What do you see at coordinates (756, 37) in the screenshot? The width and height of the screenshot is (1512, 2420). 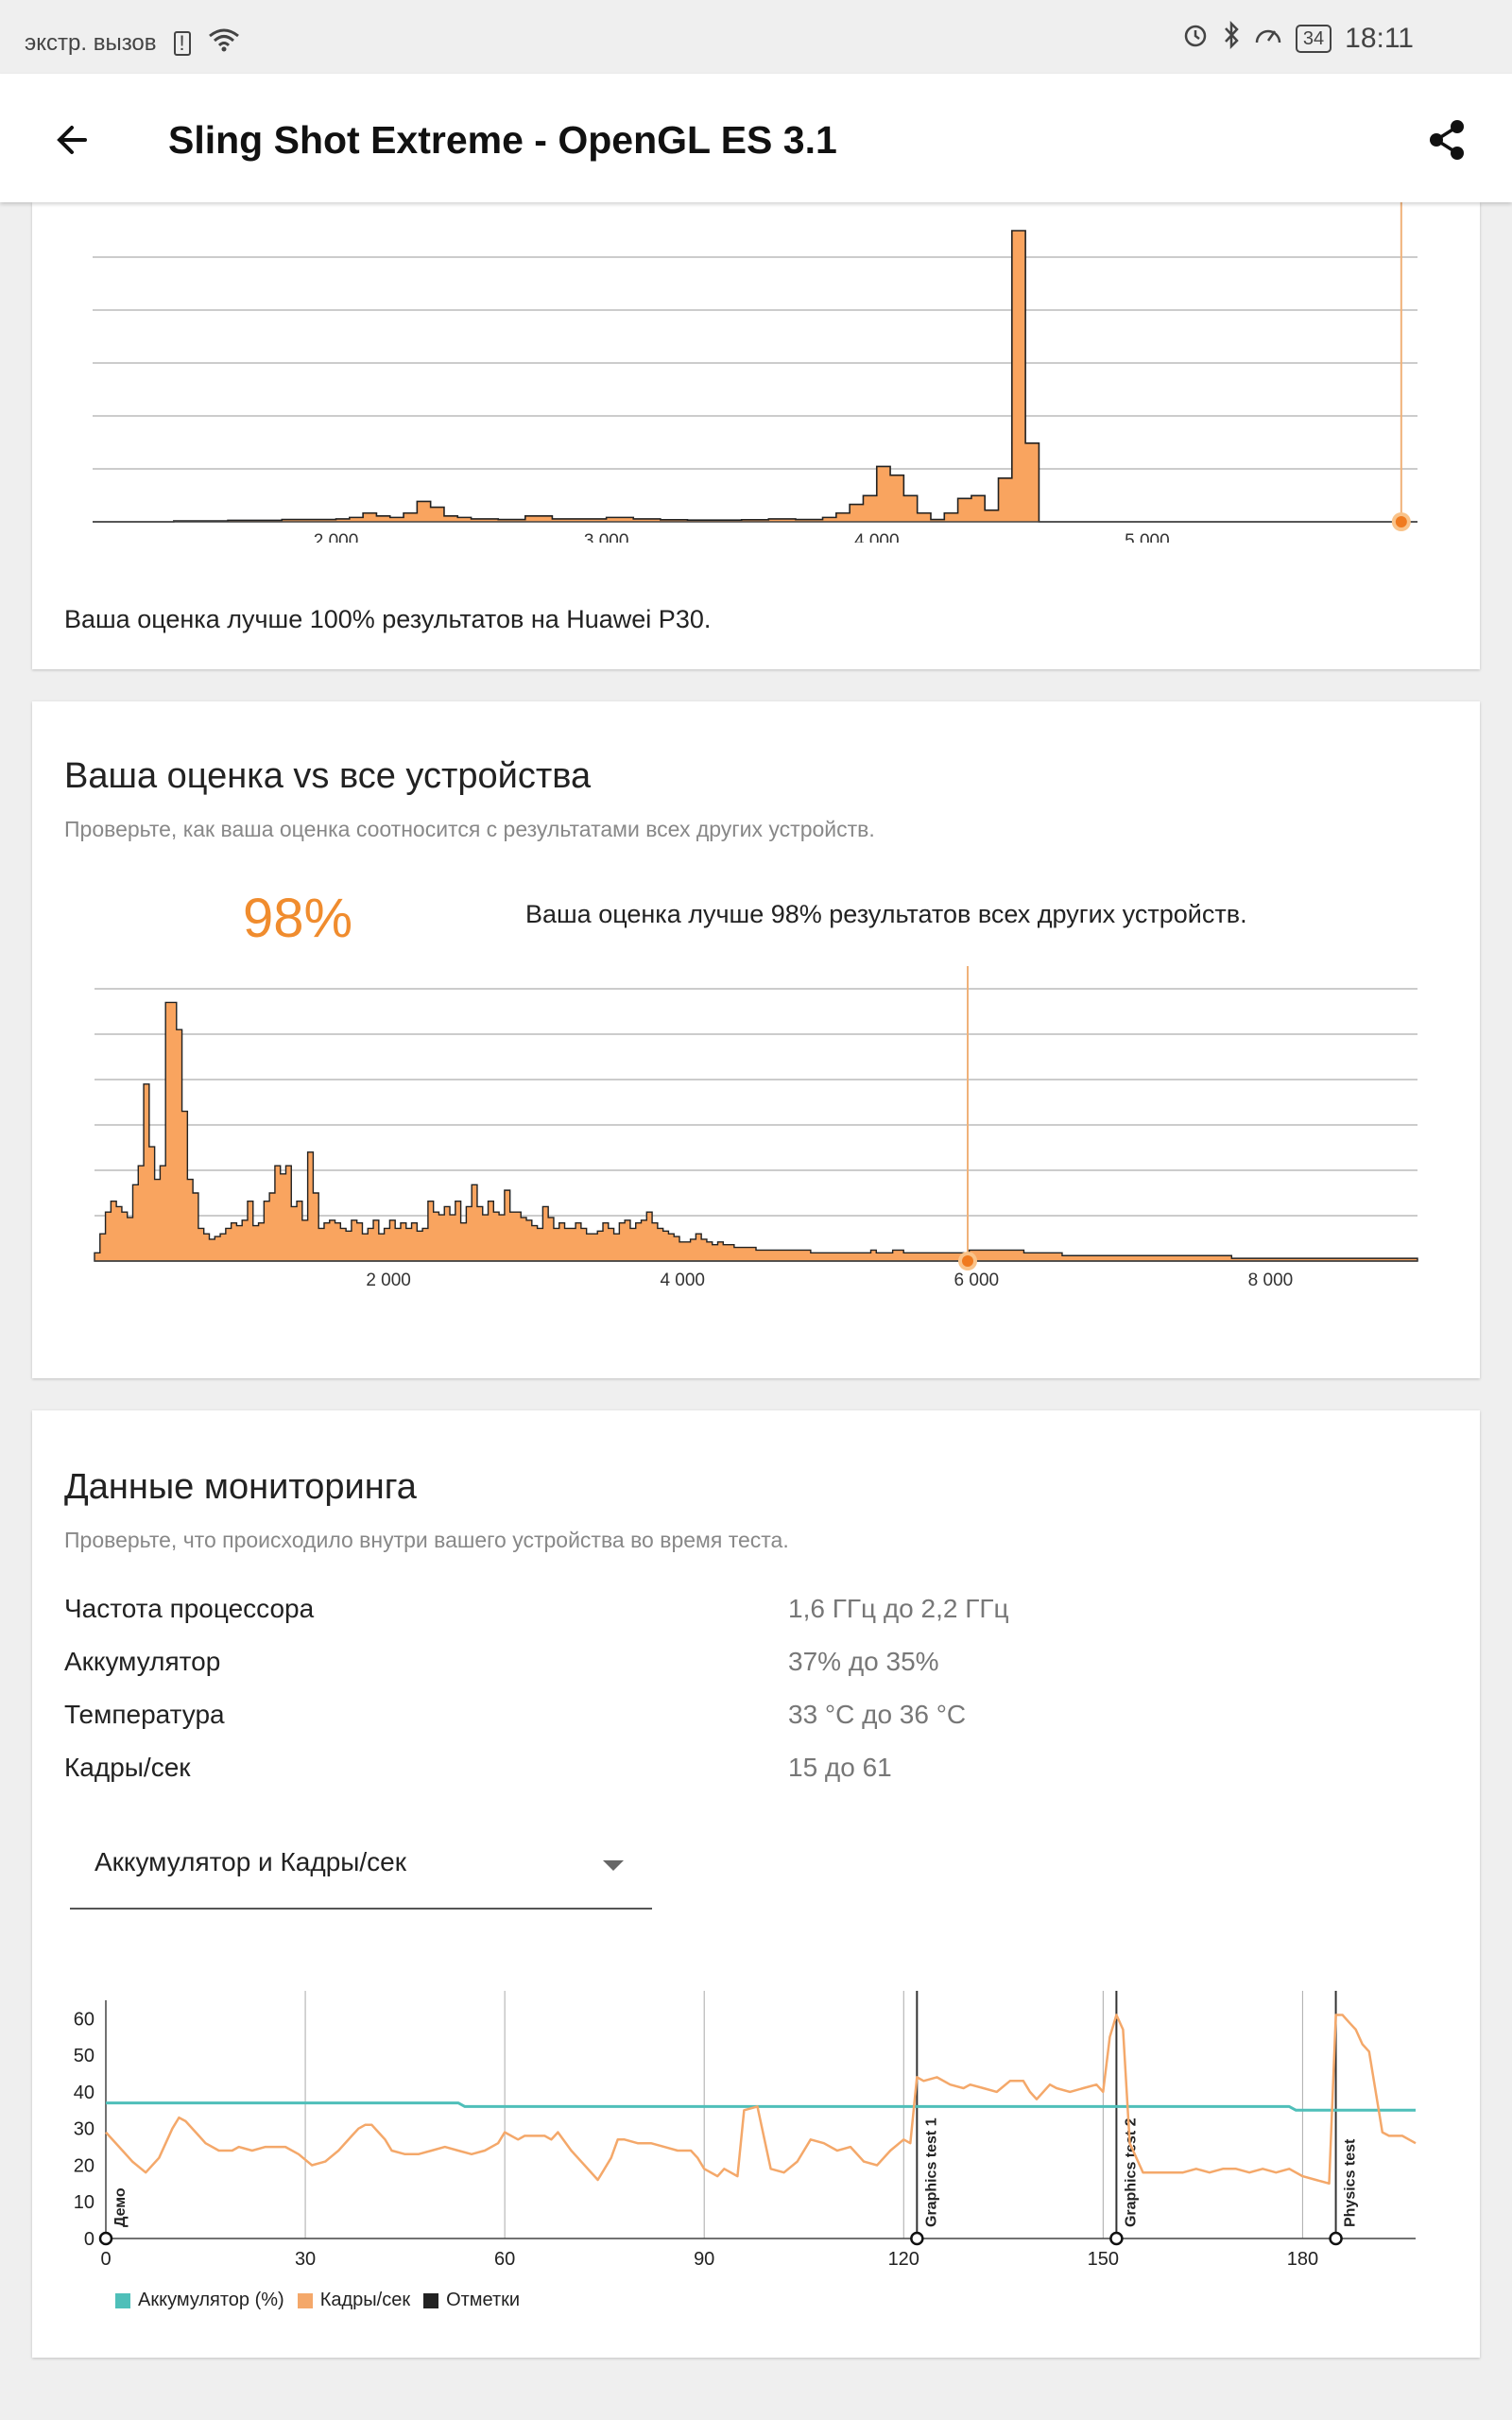 I see `status-bar: экстр. вызов ! 34 18:11` at bounding box center [756, 37].